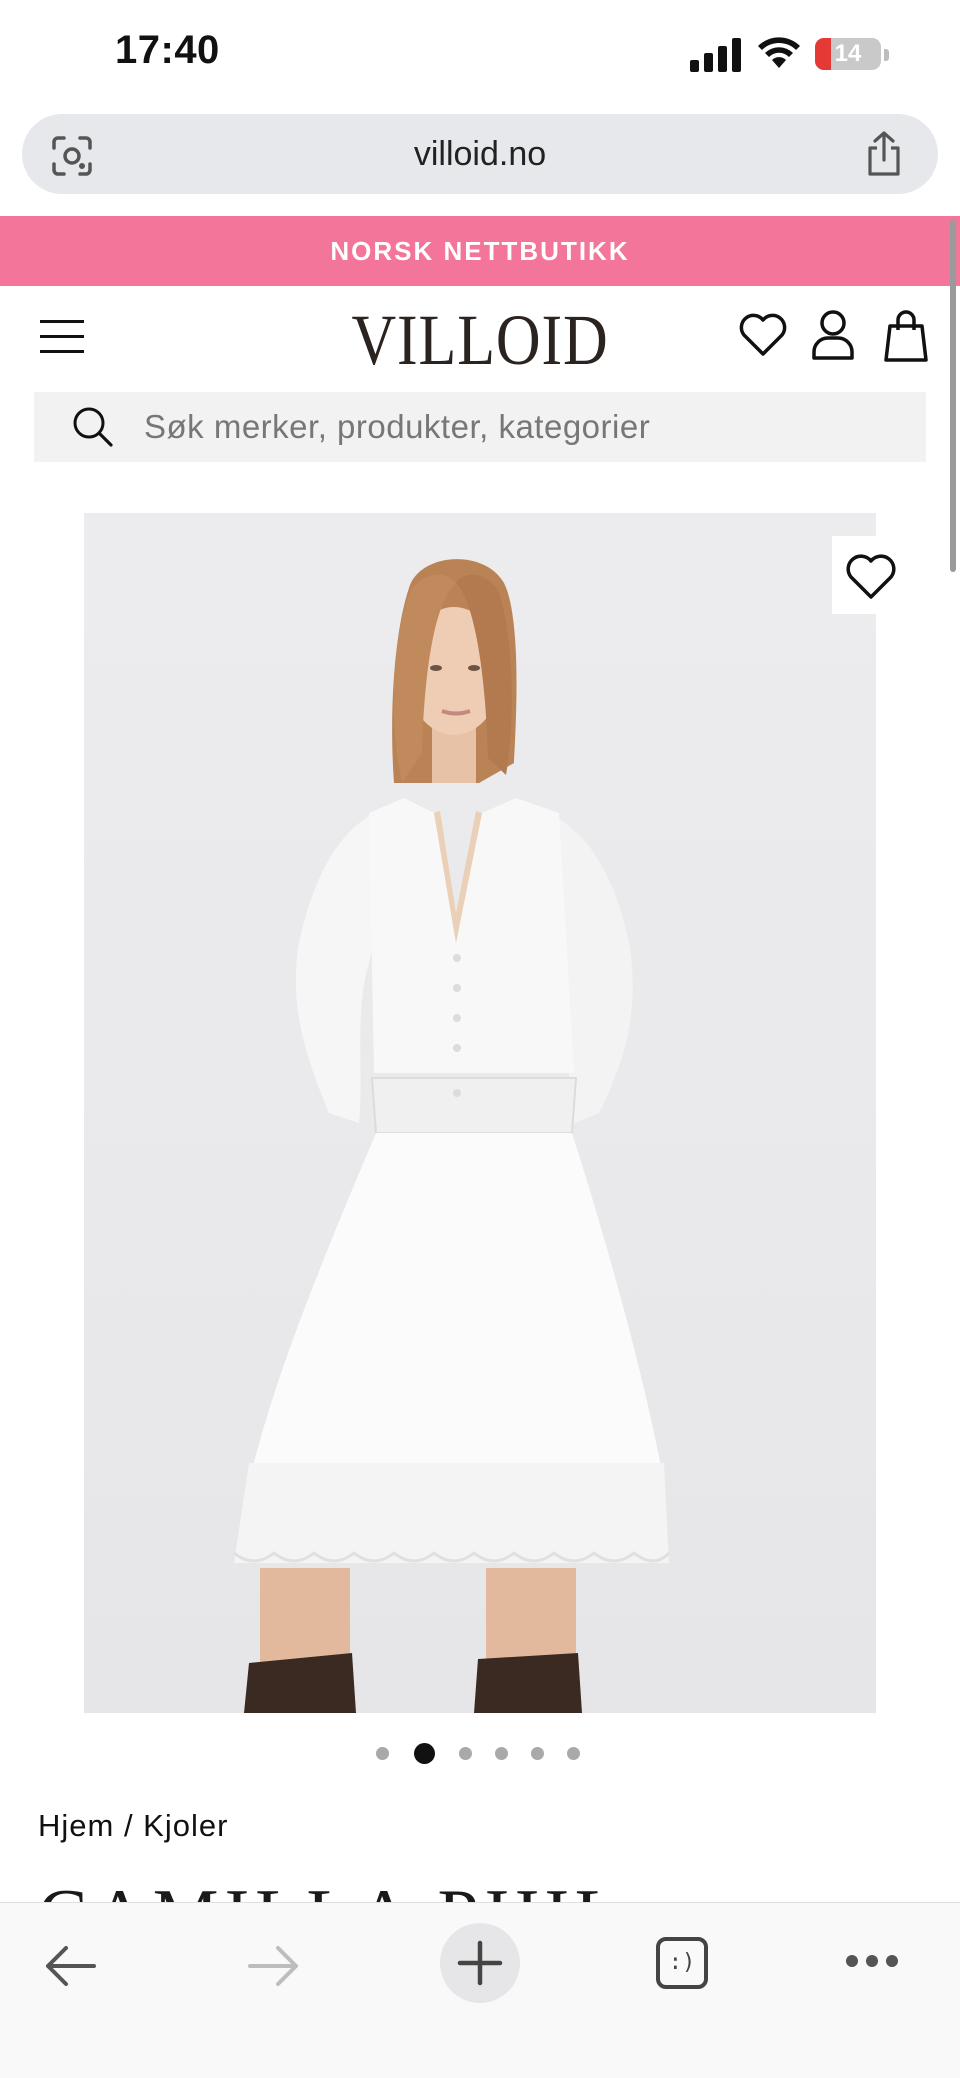  What do you see at coordinates (93, 427) in the screenshot?
I see `search-icon` at bounding box center [93, 427].